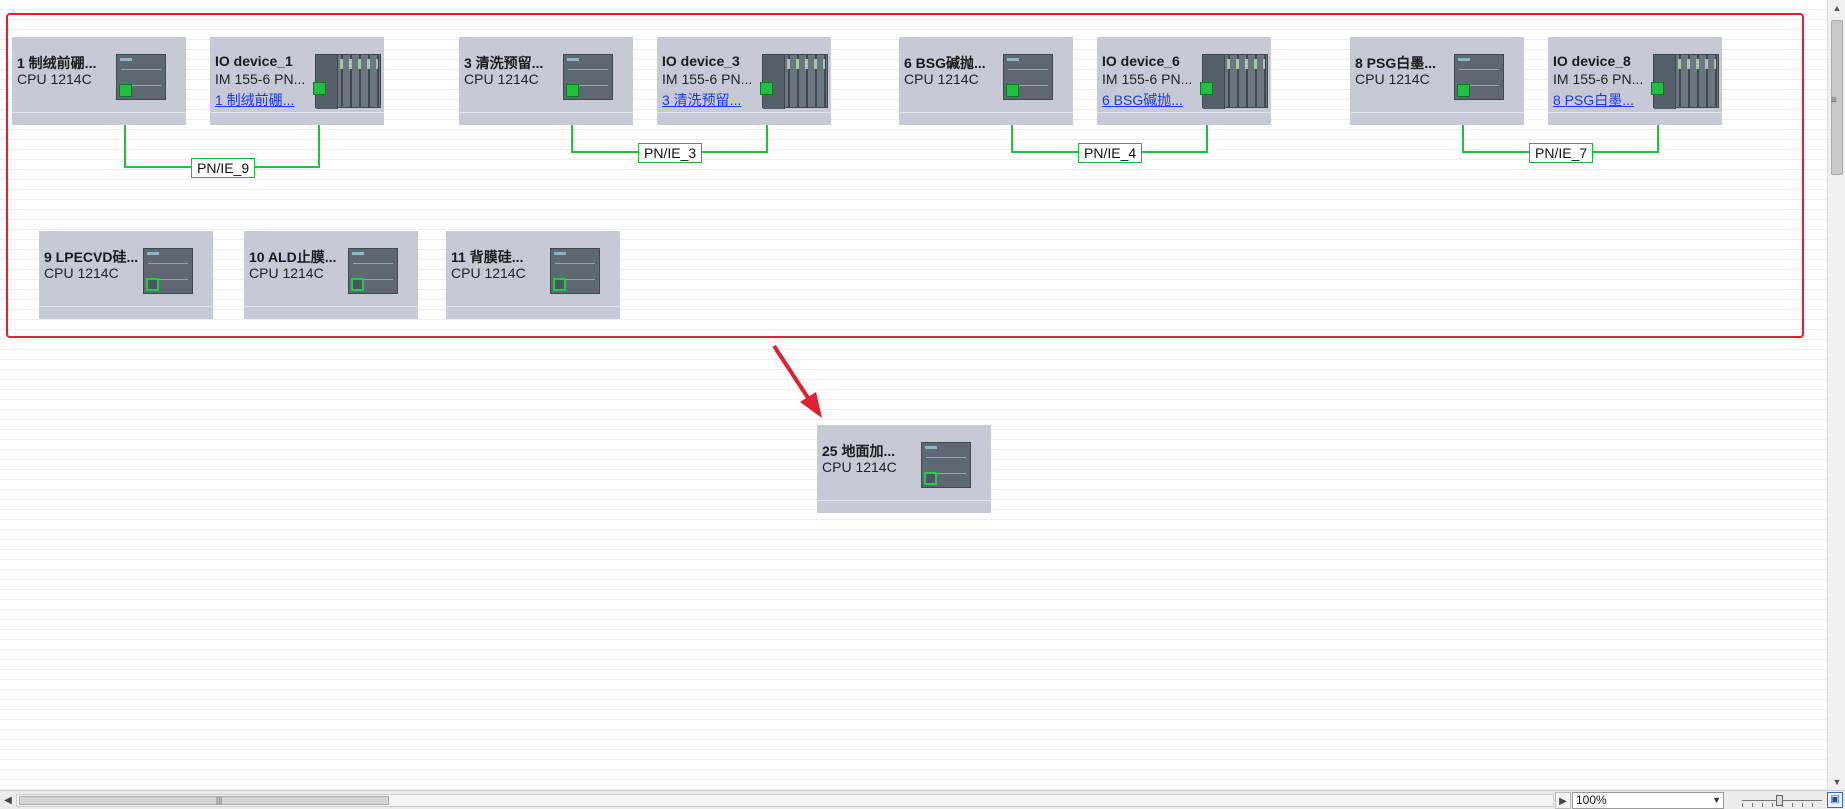 Image resolution: width=1845 pixels, height=809 pixels. Describe the element at coordinates (1836, 395) in the screenshot. I see `vertical-scrollbar: ▲ ≡ ▼` at that location.